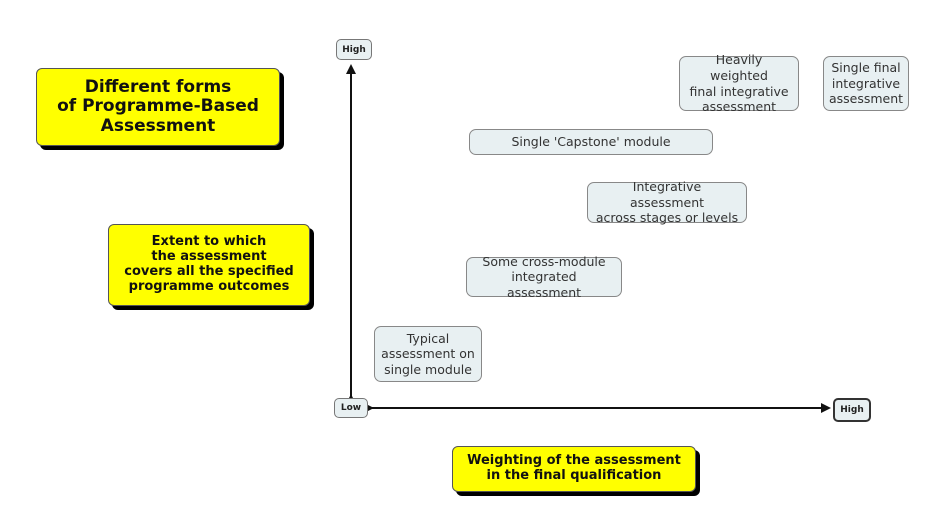 The image size is (940, 505). I want to click on node-capstone-text: Single 'Capstone' module, so click(591, 142).